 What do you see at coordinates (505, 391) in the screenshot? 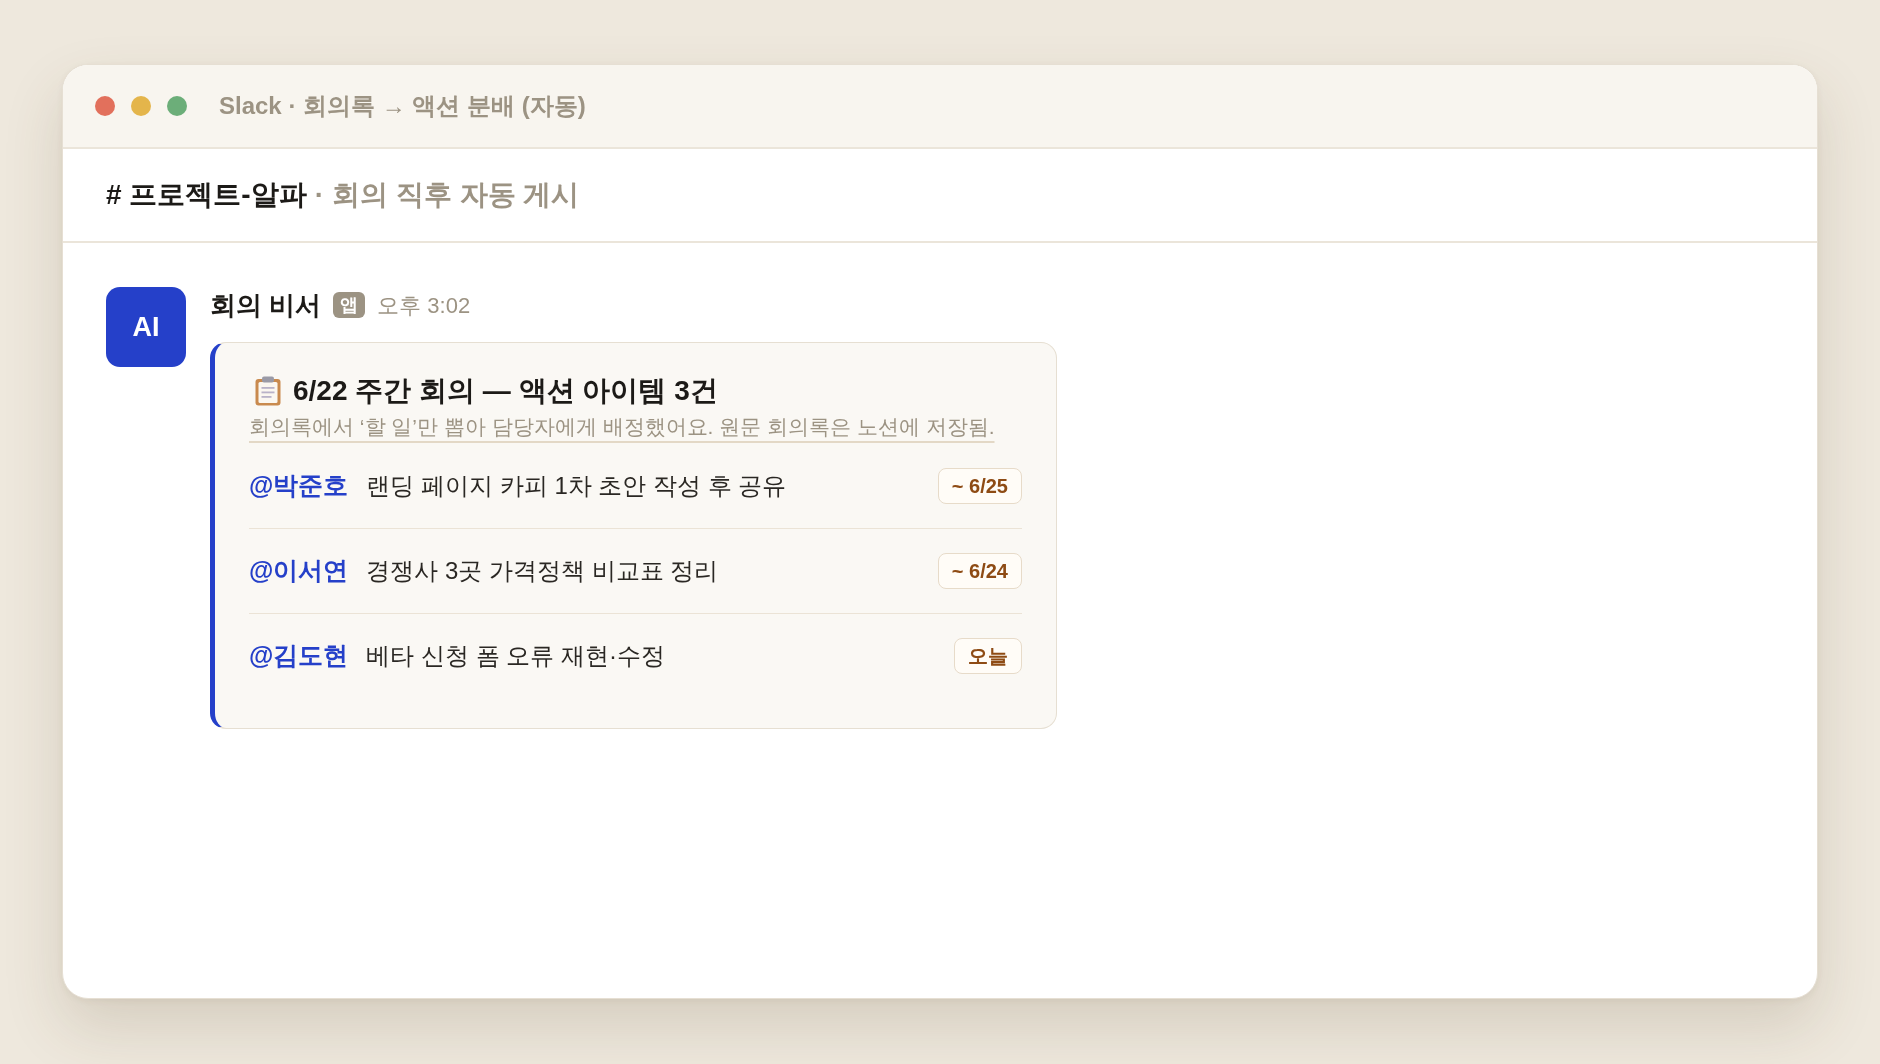
I see `attachment-title: 6/22 주간 회의 — 액션 아이템 3건` at bounding box center [505, 391].